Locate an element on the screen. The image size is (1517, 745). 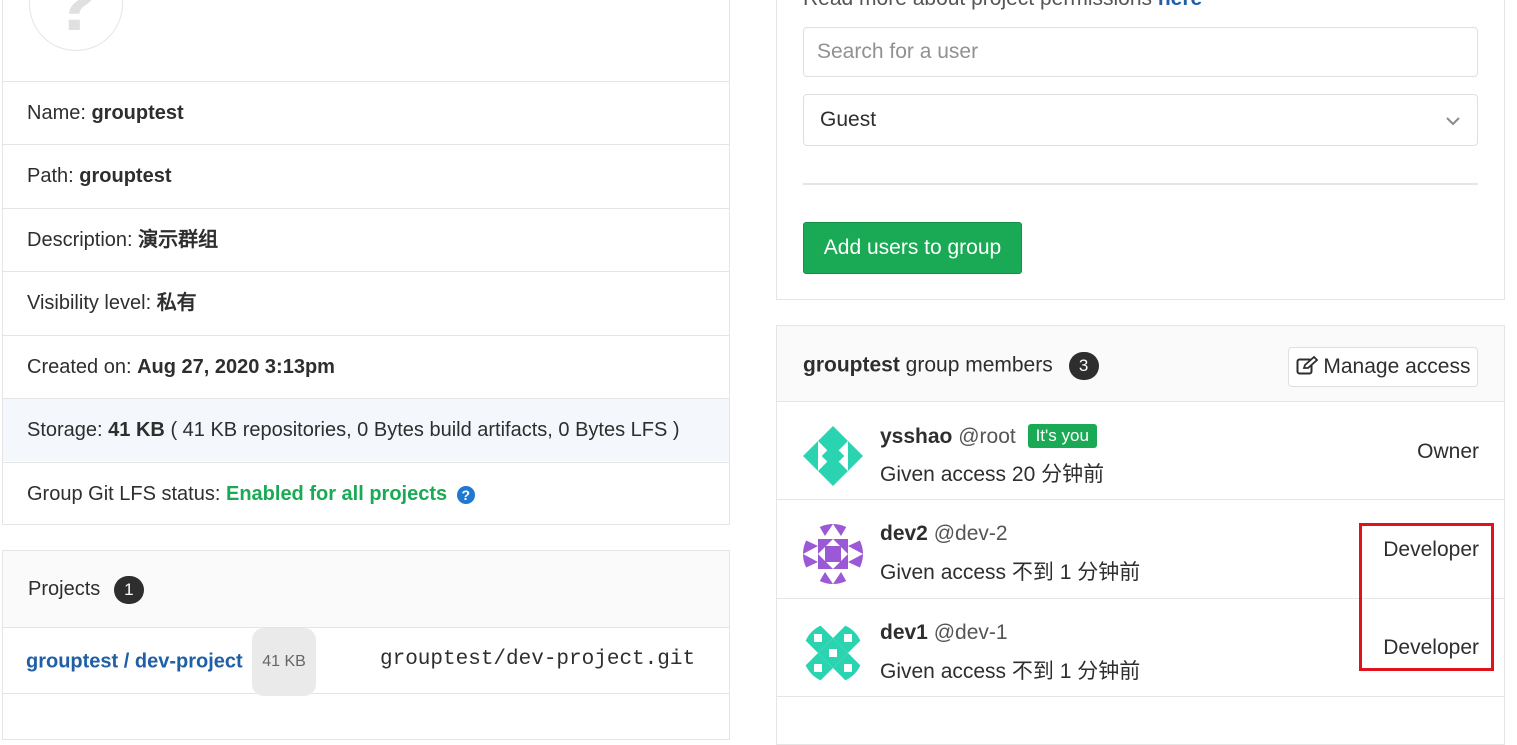
projects-title: Projects is located at coordinates (64, 589).